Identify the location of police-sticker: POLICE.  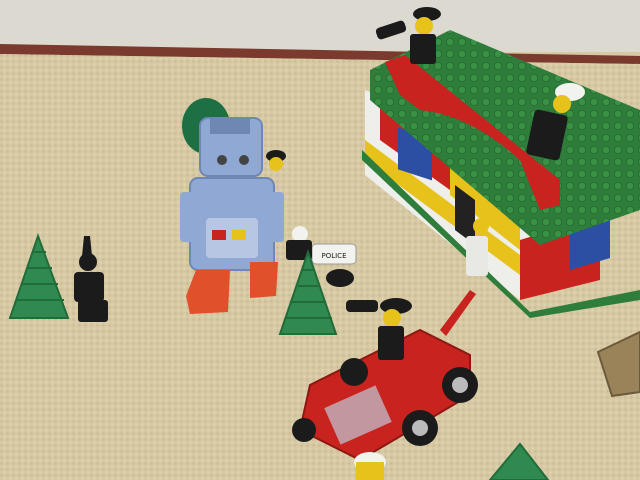
(333, 256).